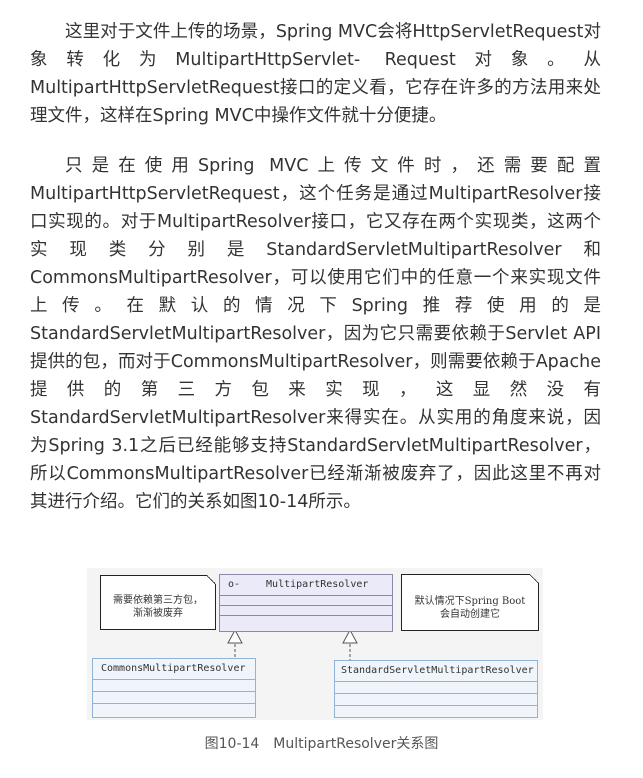 The height and width of the screenshot is (778, 643). Describe the element at coordinates (436, 671) in the screenshot. I see `class-standard-name: StandardServletMultipartResolver` at that location.